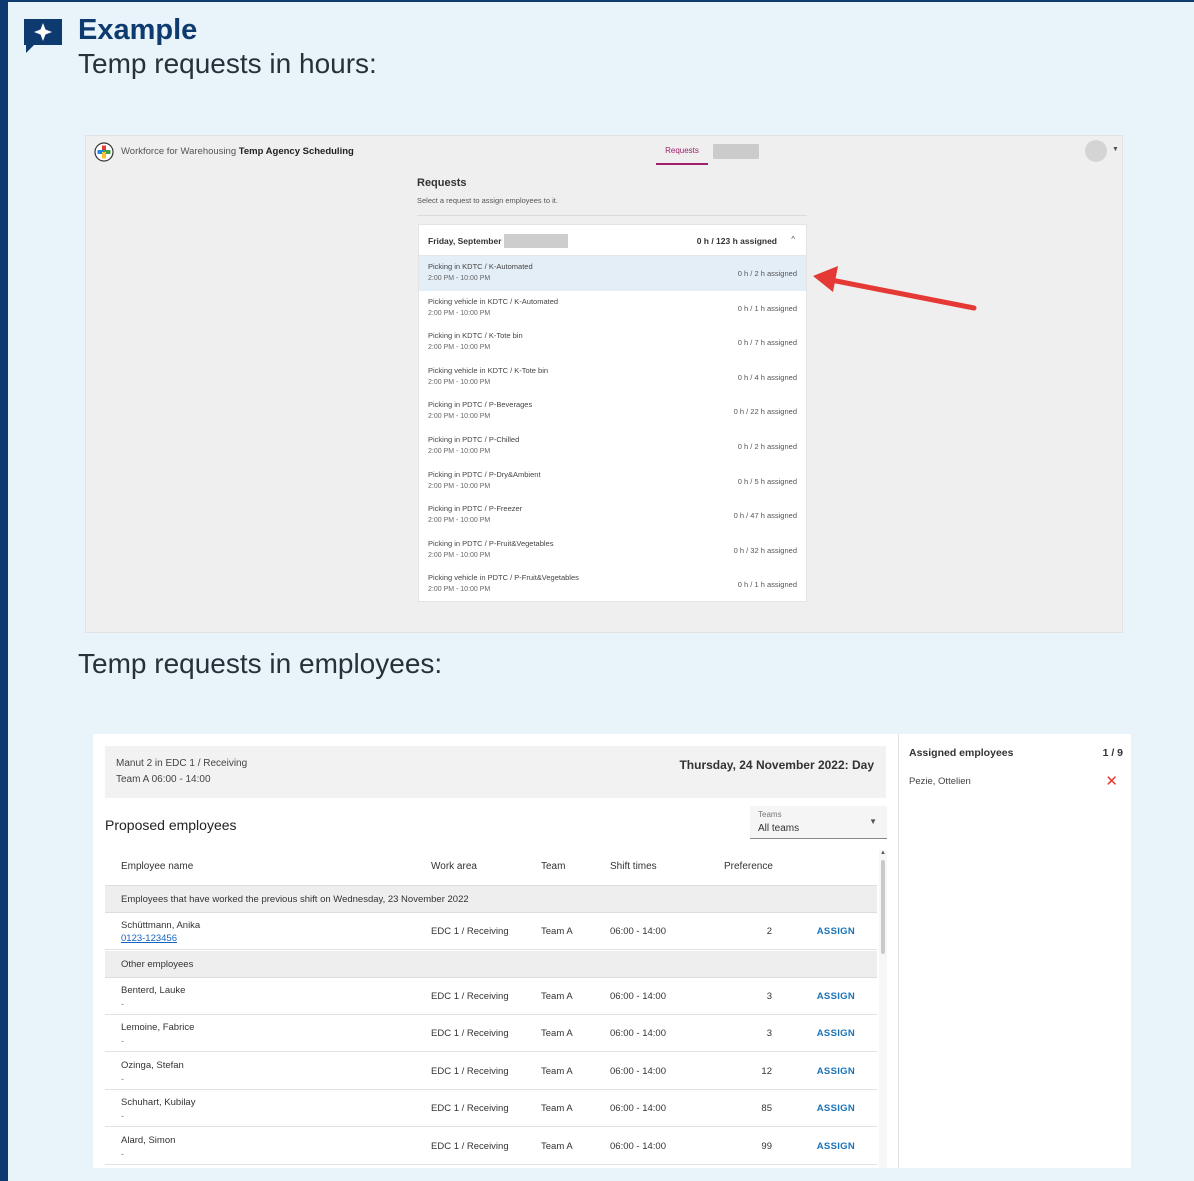  What do you see at coordinates (484, 474) in the screenshot?
I see `request-name: Picking in PDTC / P-Dry&Ambient` at bounding box center [484, 474].